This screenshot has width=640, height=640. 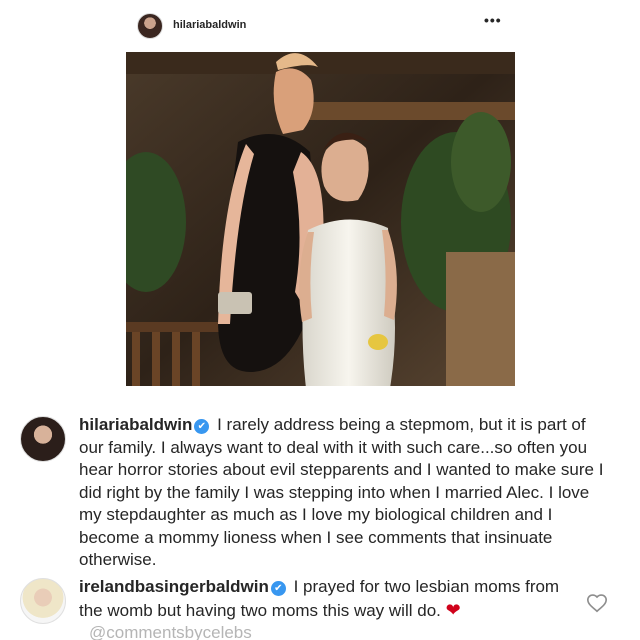 I want to click on comment-username: hilariabaldwin, so click(x=135, y=424).